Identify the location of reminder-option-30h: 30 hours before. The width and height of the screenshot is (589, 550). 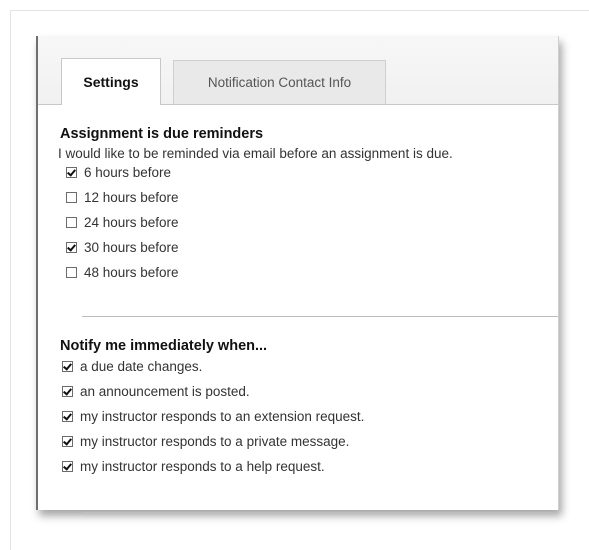
(122, 247).